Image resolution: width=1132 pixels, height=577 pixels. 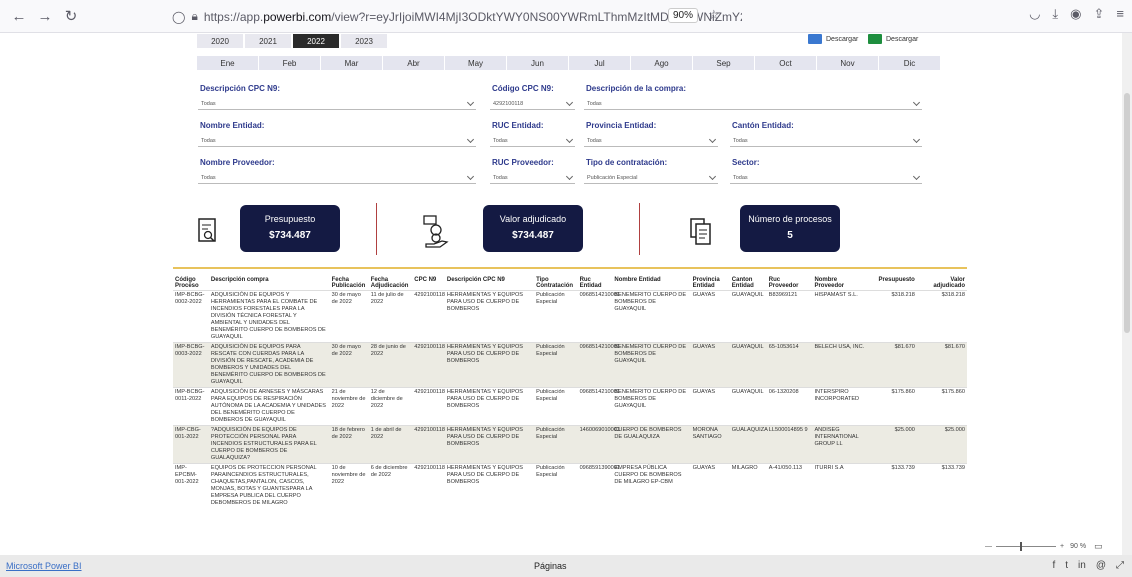 What do you see at coordinates (909, 63) in the screenshot?
I see `month-button: Dic` at bounding box center [909, 63].